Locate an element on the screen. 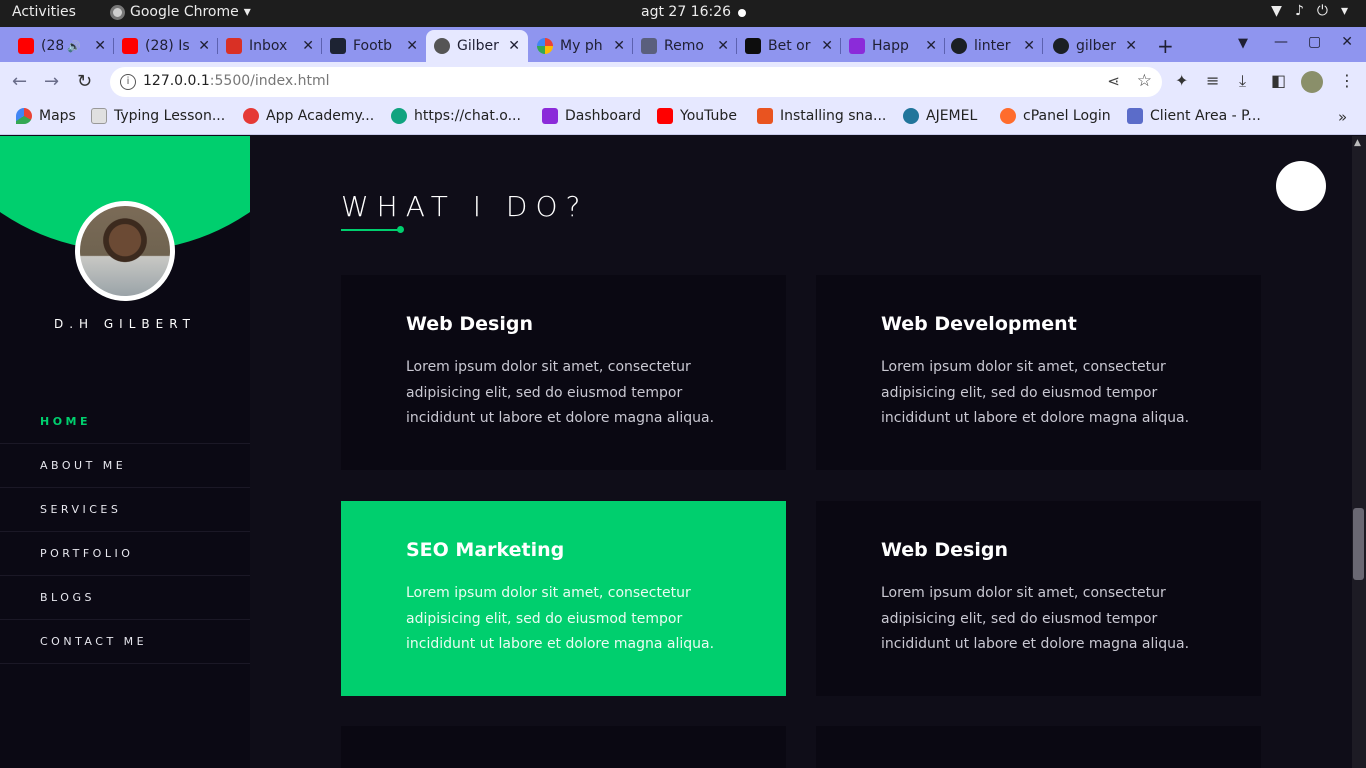 Image resolution: width=1366 pixels, height=768 pixels. bookmark-cpanel: cPanel Login is located at coordinates (1055, 116).